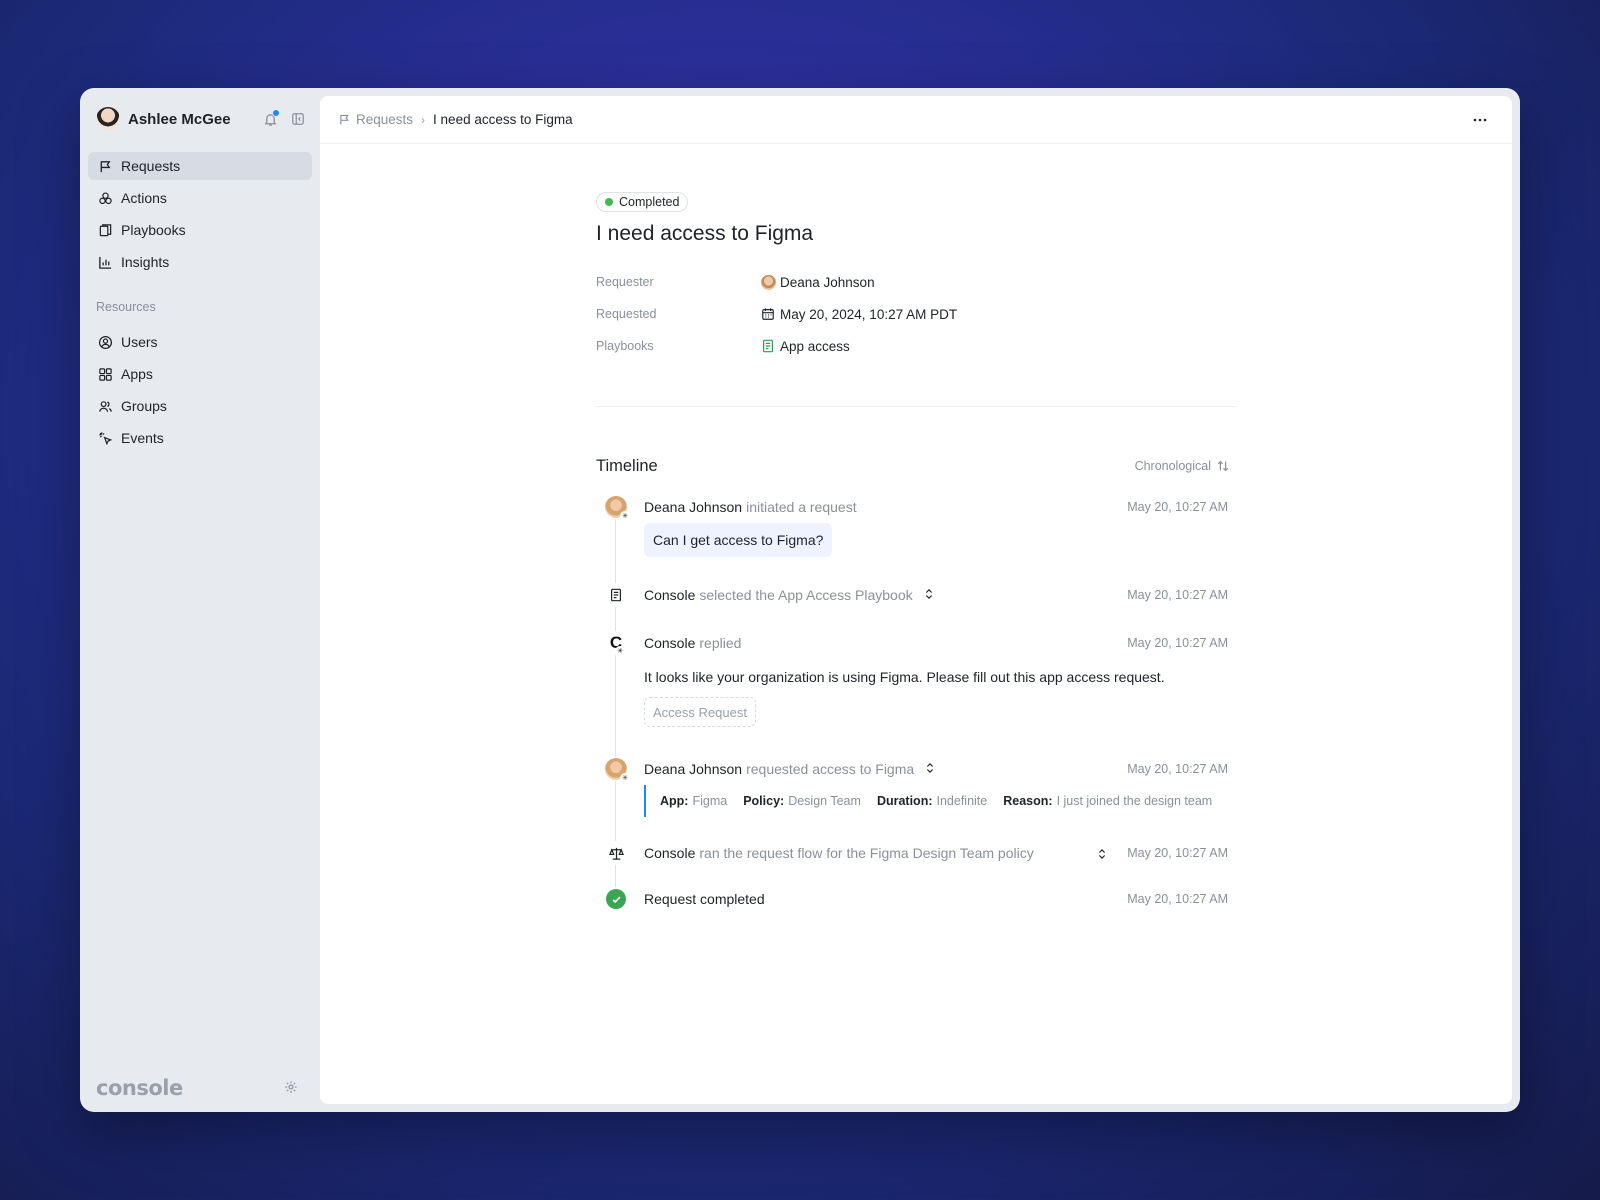 This screenshot has height=1200, width=1600. What do you see at coordinates (200, 406) in the screenshot?
I see `sidebar-item-groups: Groups` at bounding box center [200, 406].